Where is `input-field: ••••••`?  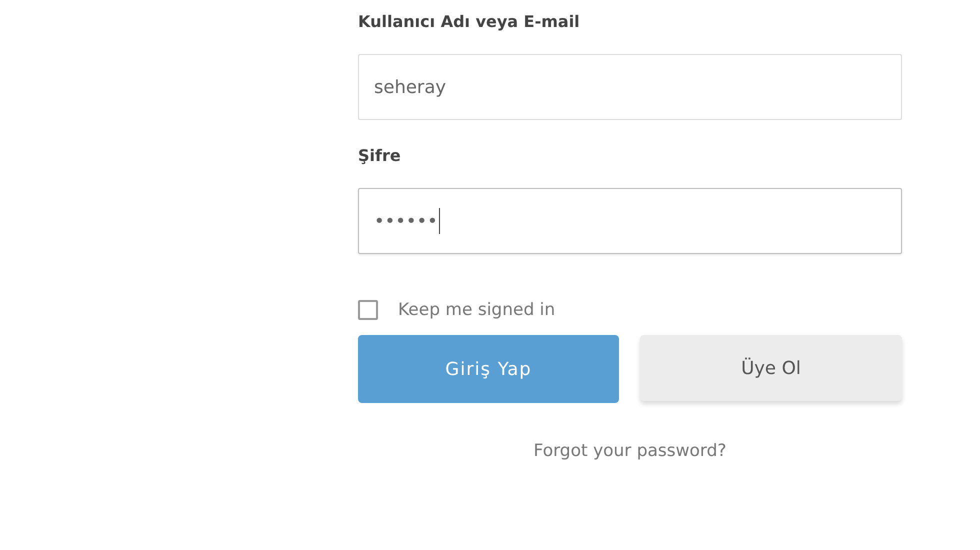 input-field: •••••• is located at coordinates (630, 221).